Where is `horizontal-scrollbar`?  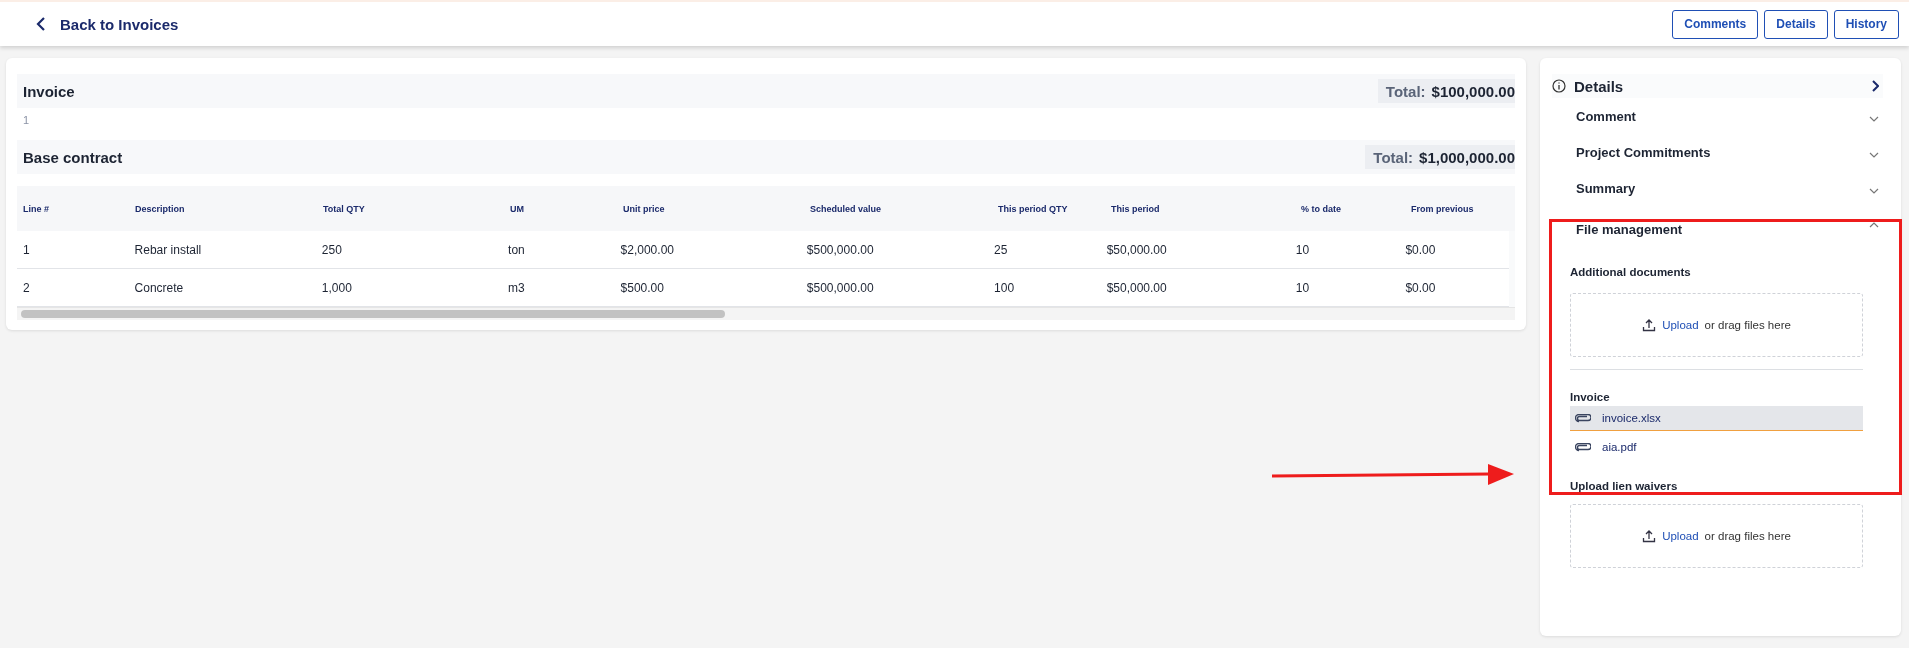 horizontal-scrollbar is located at coordinates (766, 313).